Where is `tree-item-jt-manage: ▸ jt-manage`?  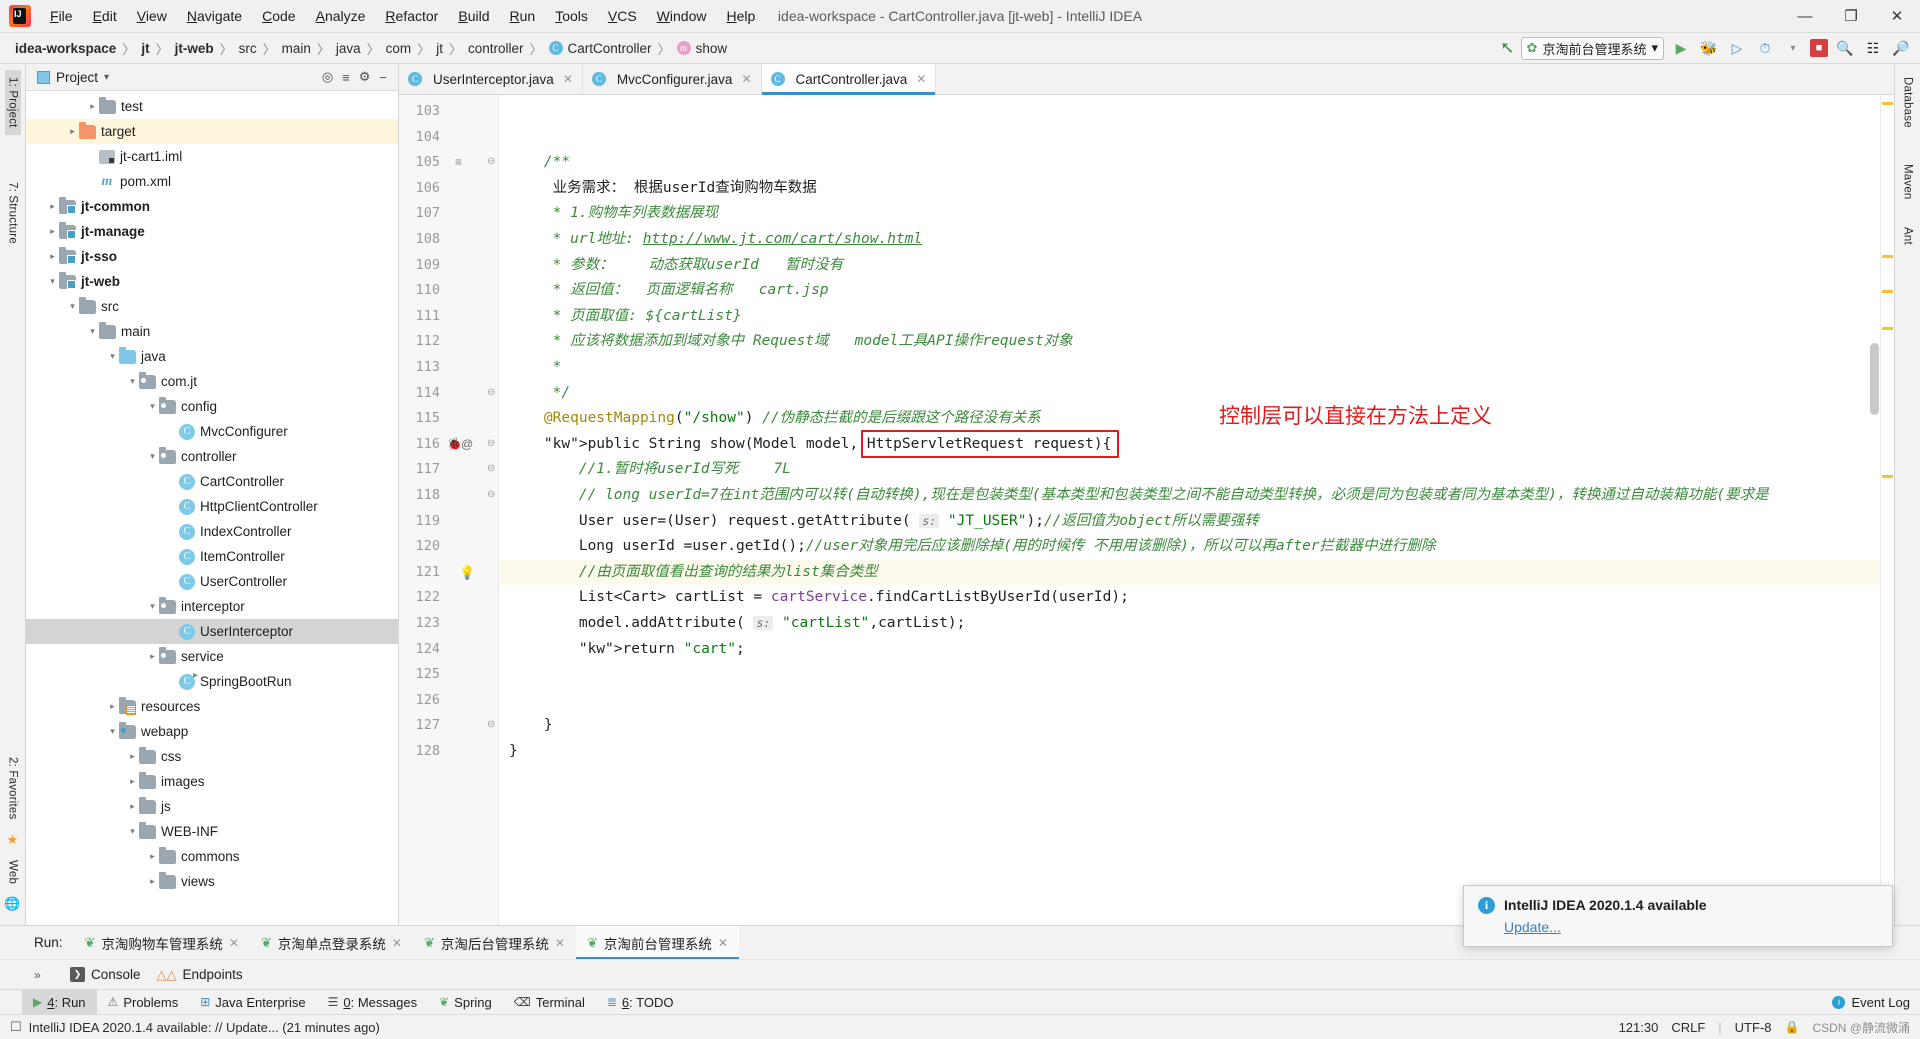 tree-item-jt-manage: ▸ jt-manage is located at coordinates (212, 231).